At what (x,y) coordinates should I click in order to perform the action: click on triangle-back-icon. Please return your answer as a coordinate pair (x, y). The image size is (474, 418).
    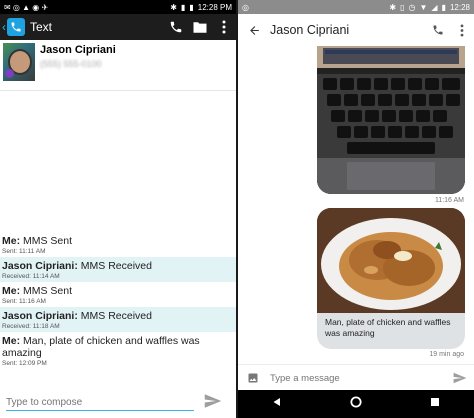
    Looking at the image, I should click on (276, 402).